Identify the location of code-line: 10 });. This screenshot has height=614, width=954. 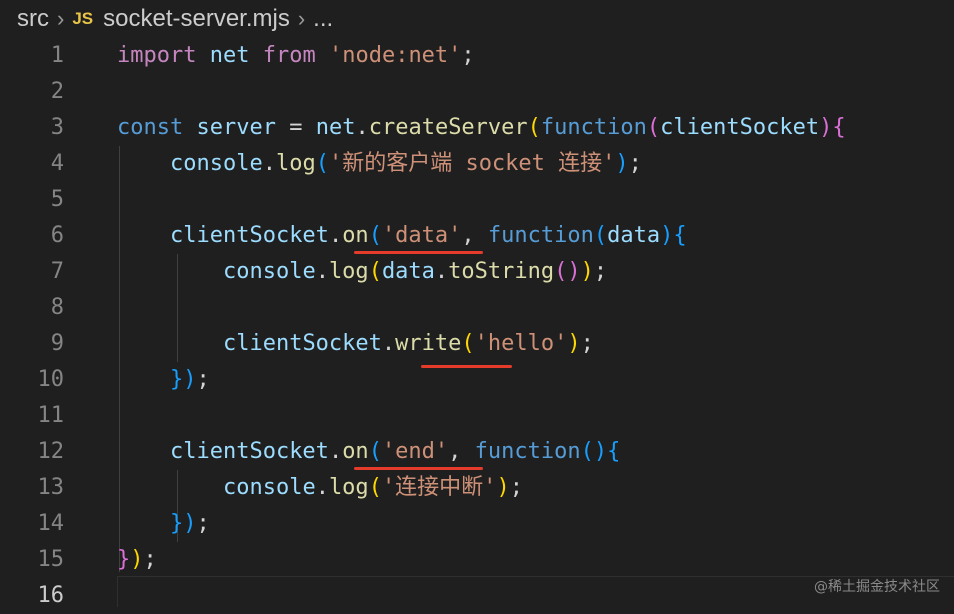
(477, 380).